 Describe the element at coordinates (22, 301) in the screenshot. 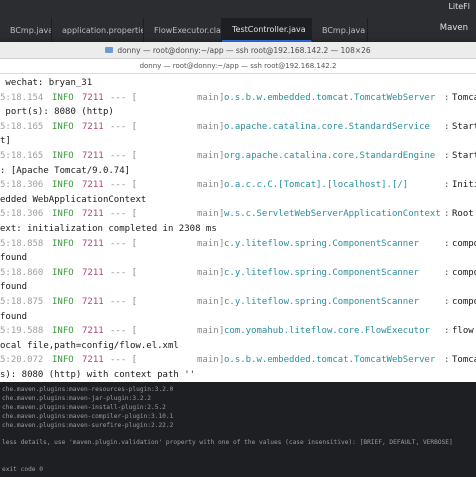

I see `log-timestamp: 5:18.875` at that location.